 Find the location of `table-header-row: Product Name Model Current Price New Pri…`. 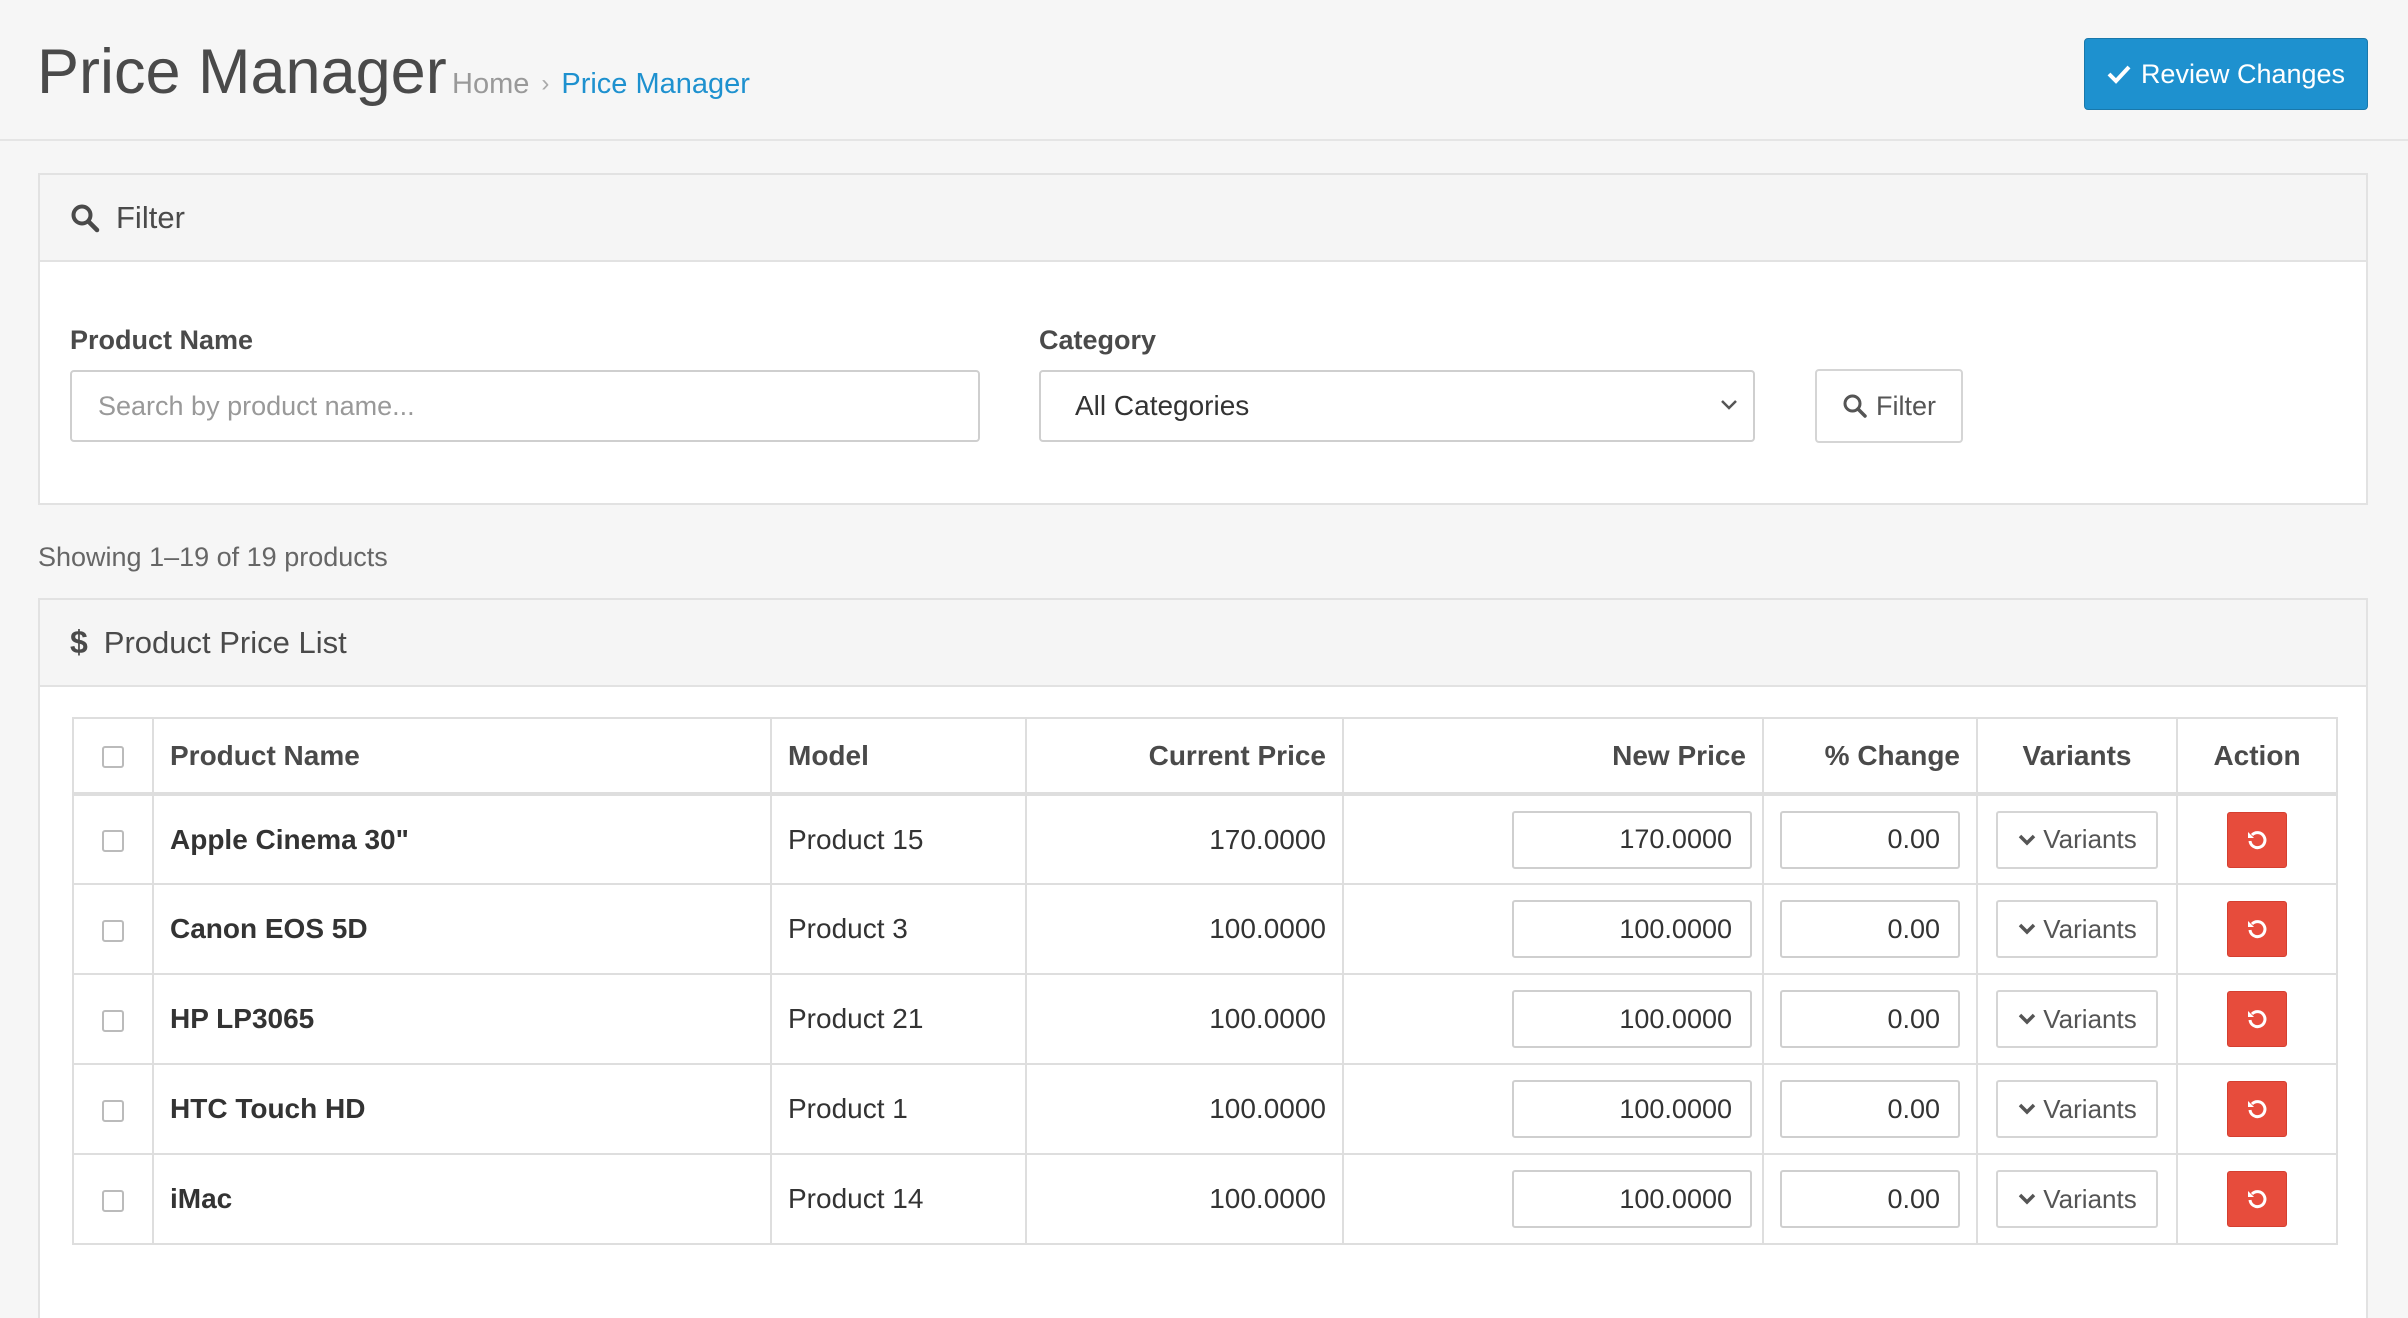

table-header-row: Product Name Model Current Price New Pri… is located at coordinates (1205, 756).